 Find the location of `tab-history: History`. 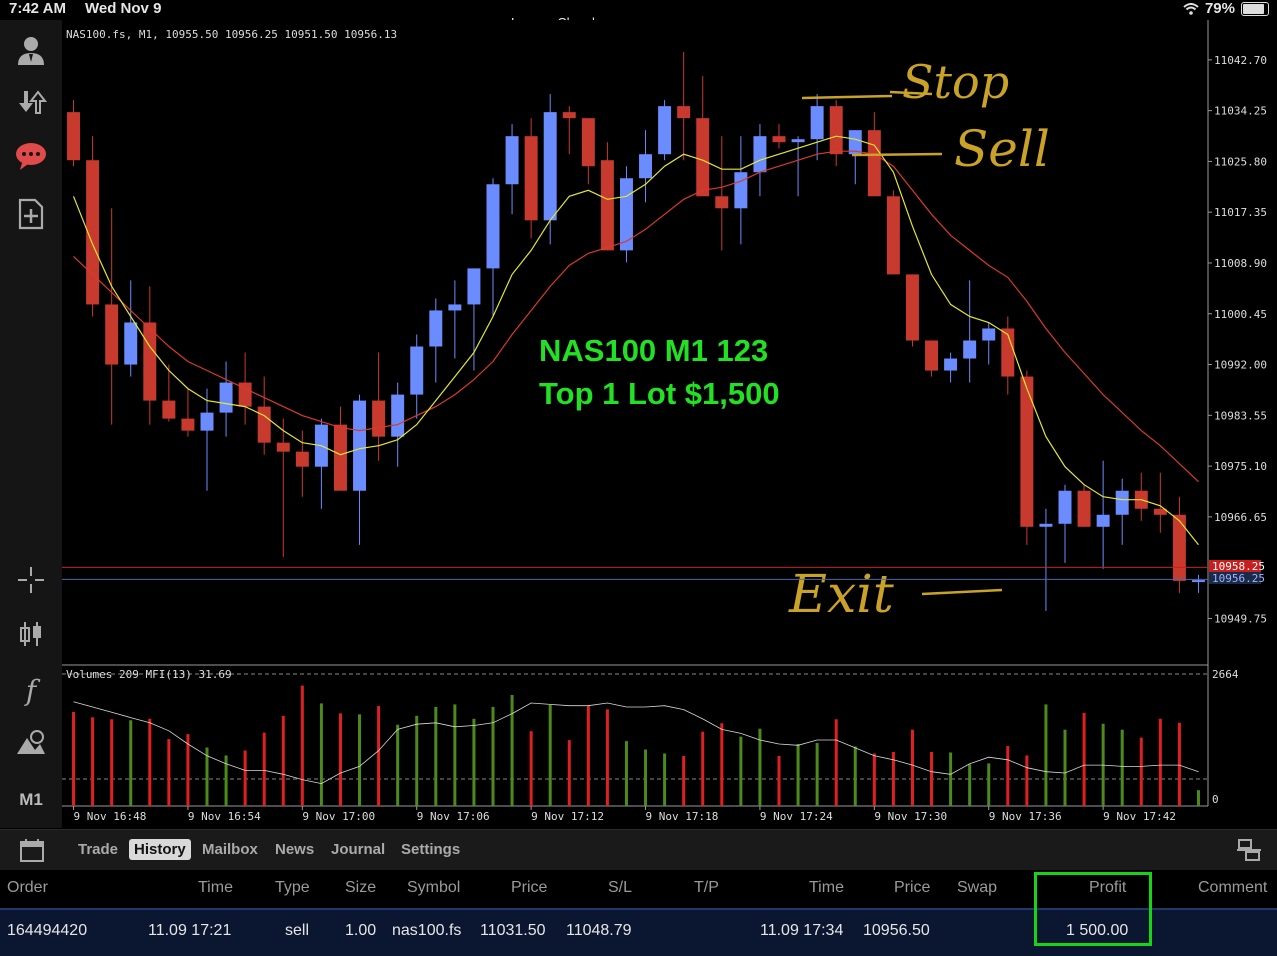

tab-history: History is located at coordinates (160, 849).